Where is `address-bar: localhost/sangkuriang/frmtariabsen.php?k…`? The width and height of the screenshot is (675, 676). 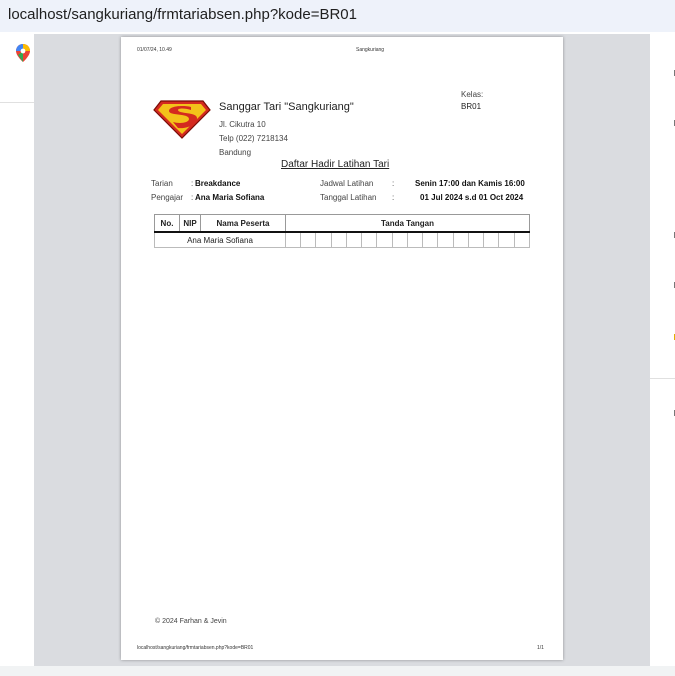 address-bar: localhost/sangkuriang/frmtariabsen.php?k… is located at coordinates (337, 16).